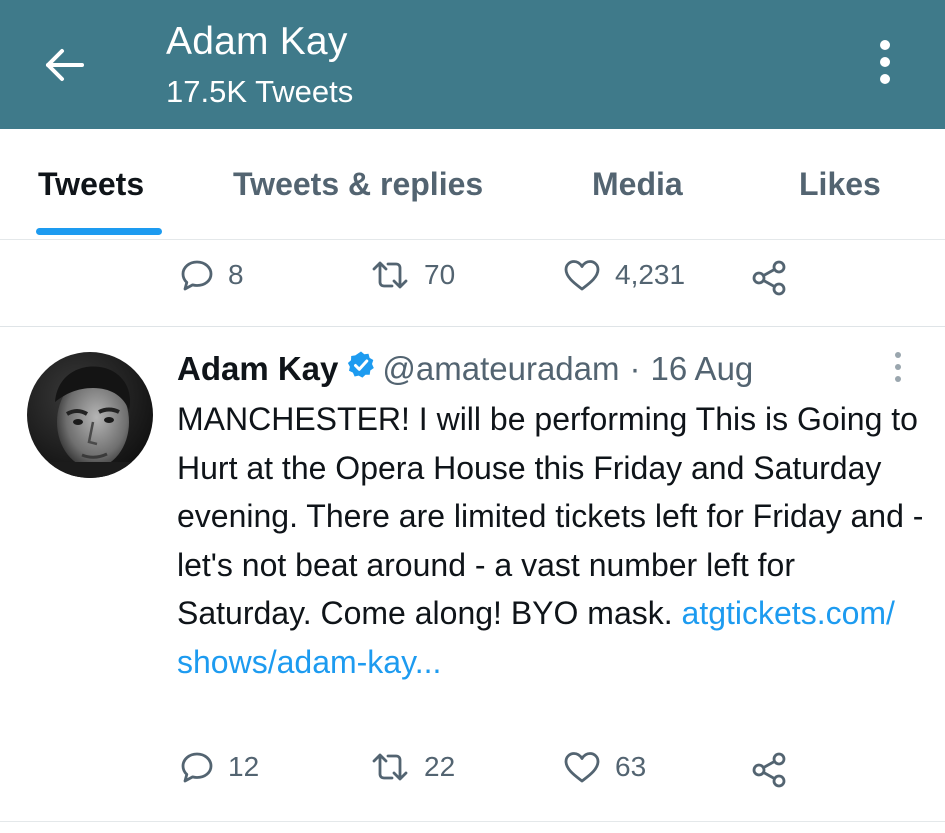  I want to click on tweet-header: Adam Kay @amateuradam · 16 Aug, so click(465, 369).